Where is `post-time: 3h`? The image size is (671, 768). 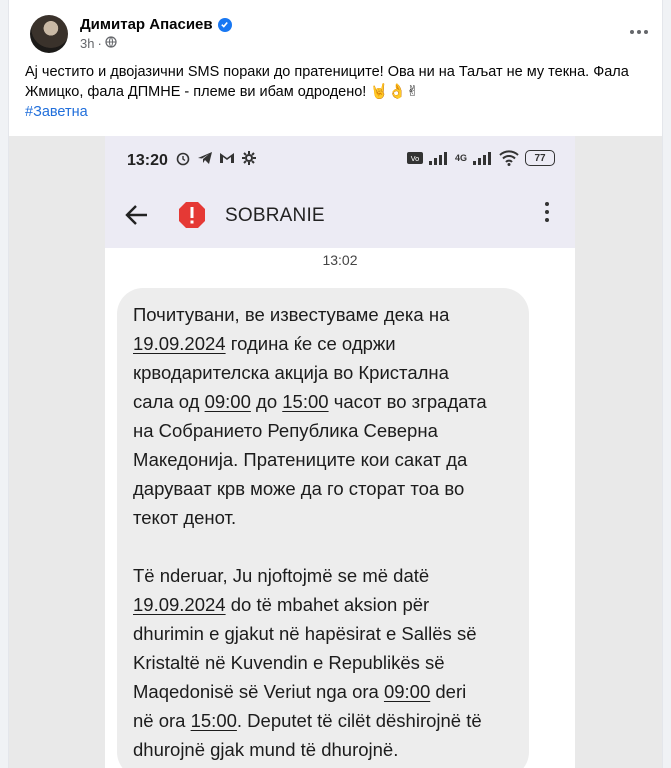 post-time: 3h is located at coordinates (87, 43).